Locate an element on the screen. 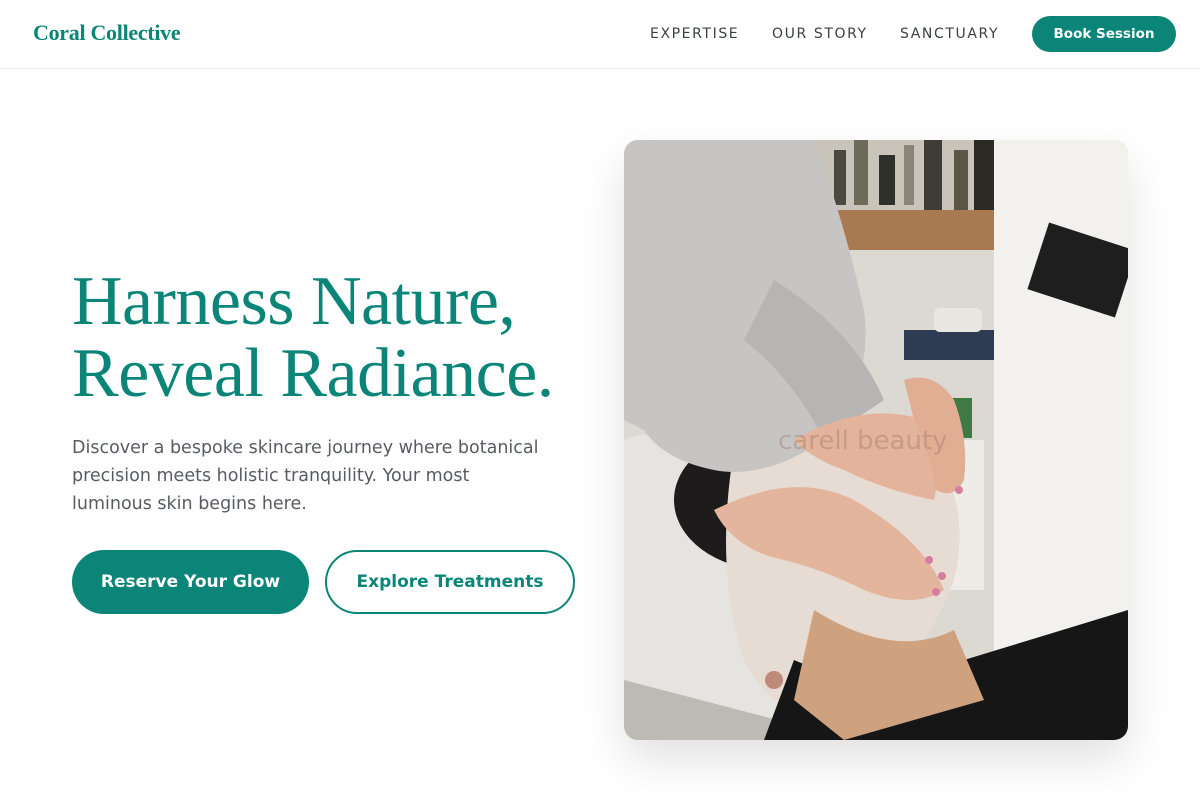 Image resolution: width=1200 pixels, height=800 pixels. nav-item-our-story: OUR STORY is located at coordinates (820, 34).